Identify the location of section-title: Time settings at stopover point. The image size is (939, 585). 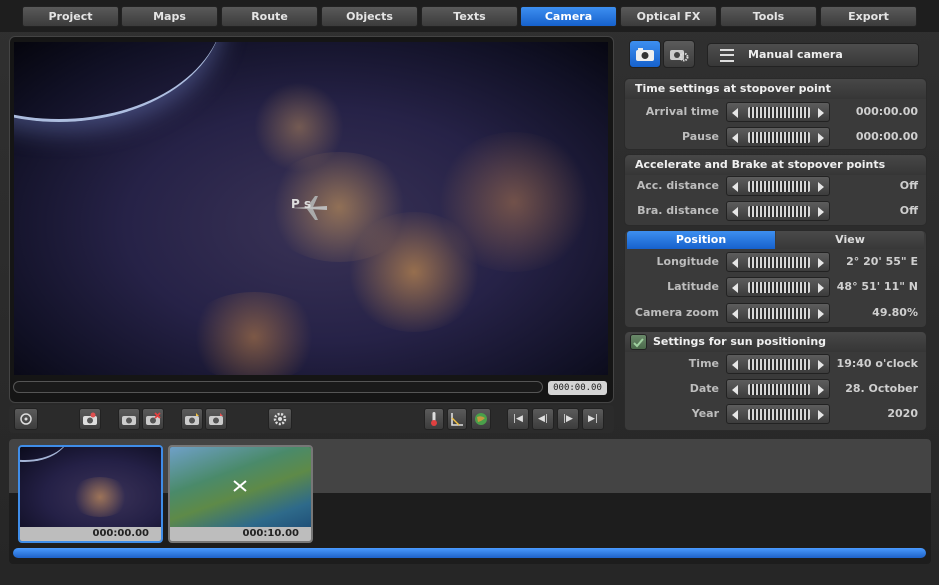
(775, 89).